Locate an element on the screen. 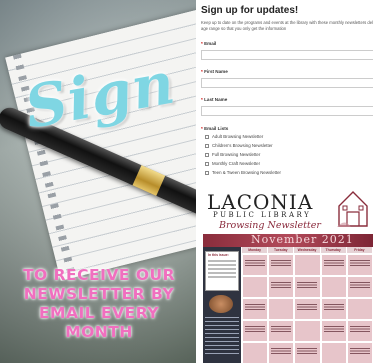 The height and width of the screenshot is (363, 373). calendar-weekday-header: Friday is located at coordinates (359, 250).